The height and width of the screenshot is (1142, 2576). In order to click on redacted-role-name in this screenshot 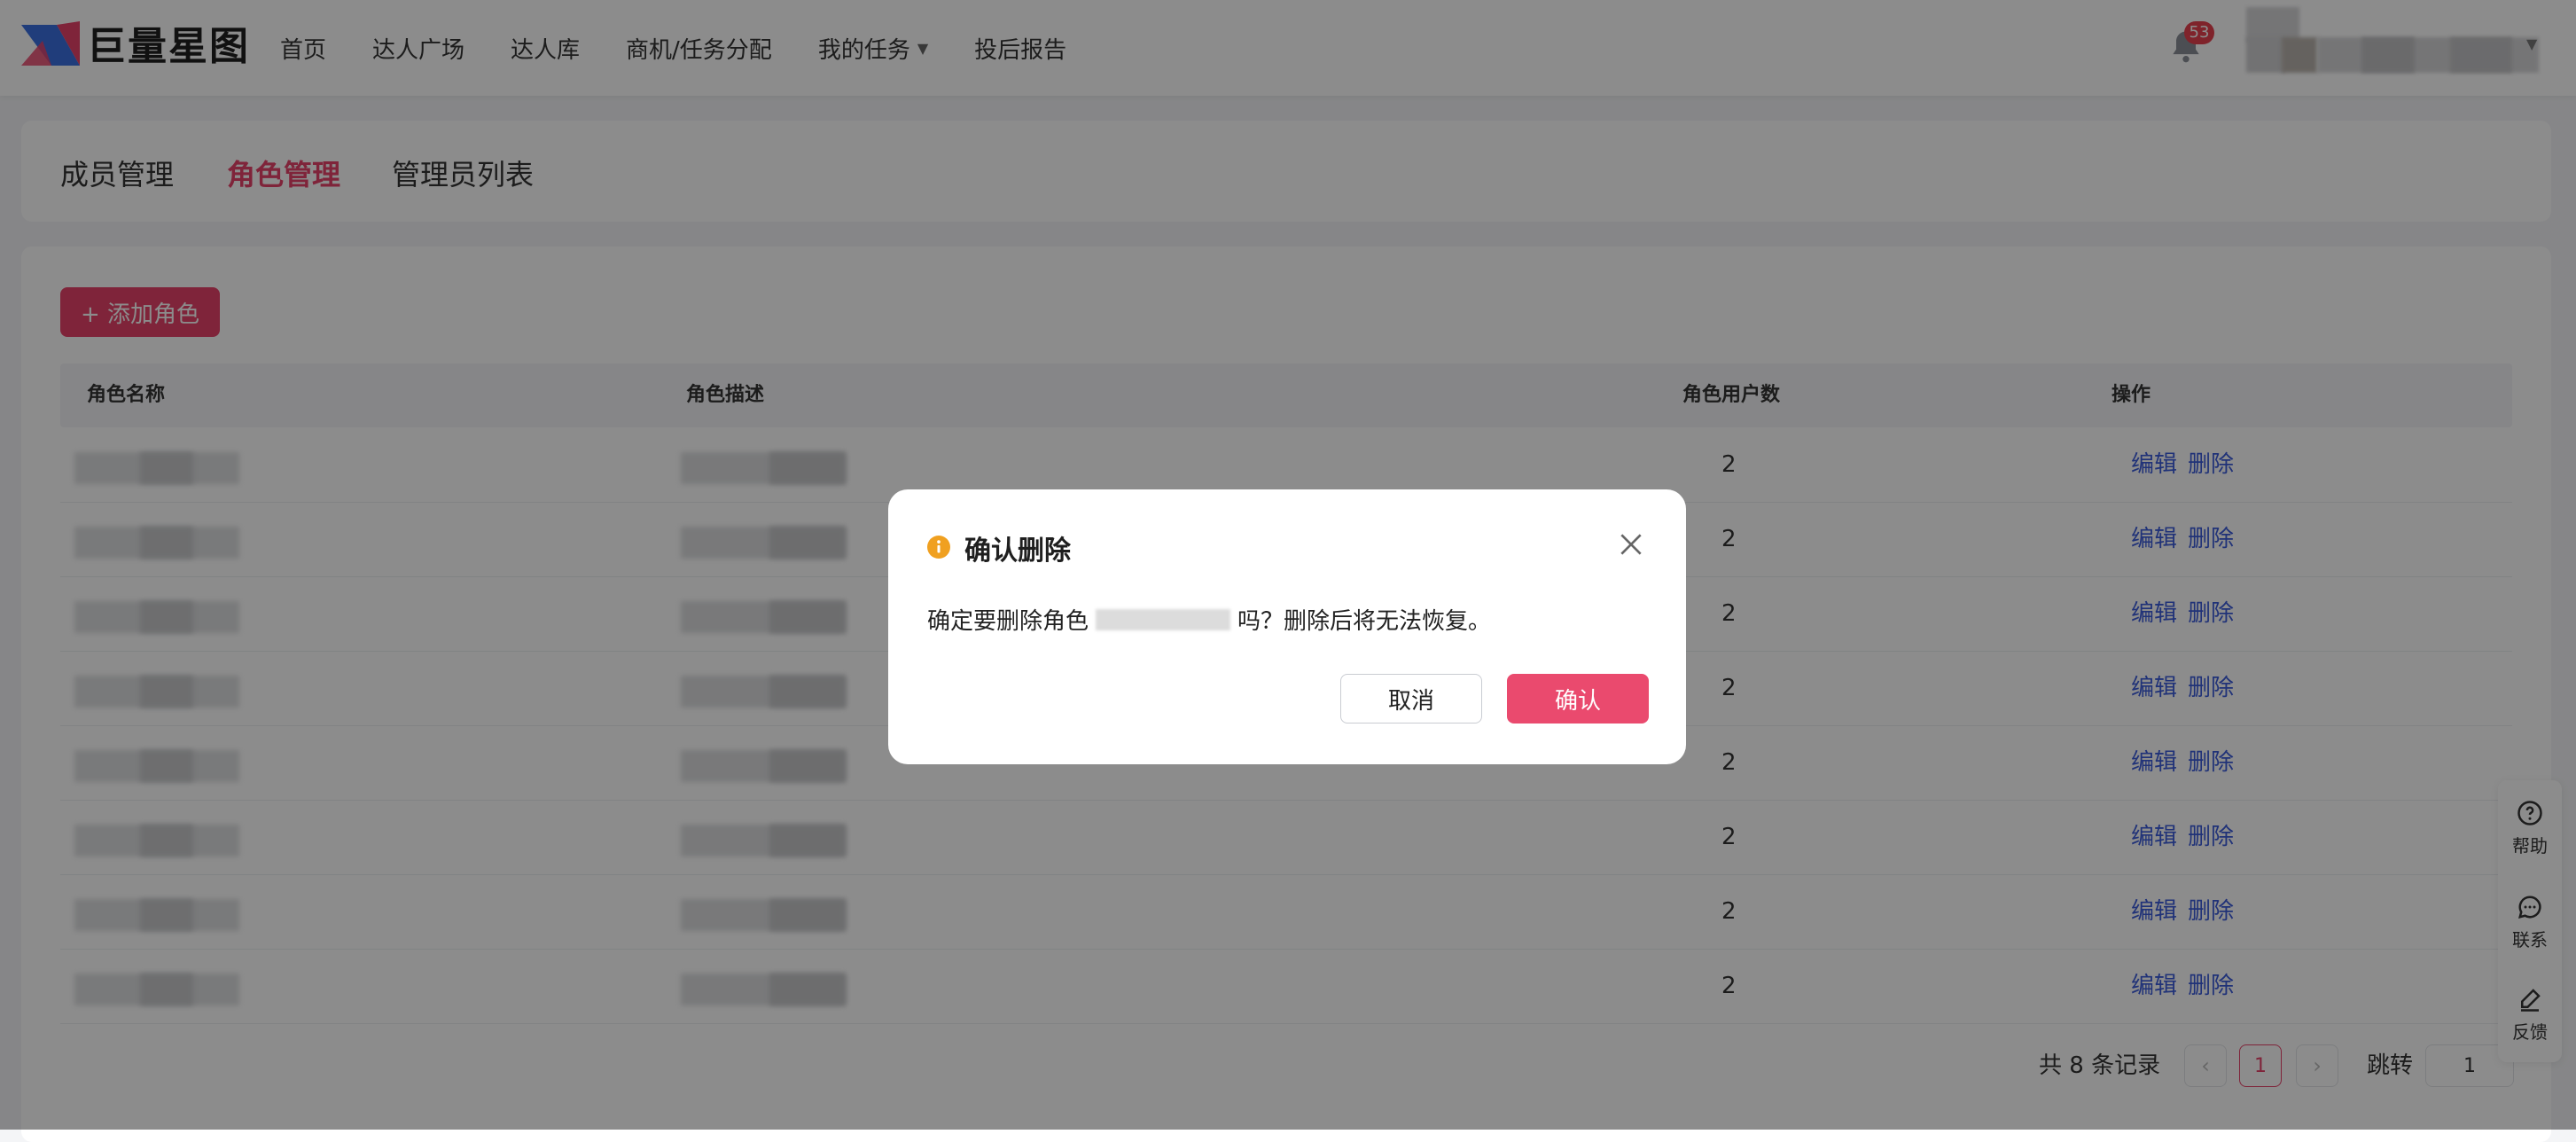, I will do `click(1163, 619)`.